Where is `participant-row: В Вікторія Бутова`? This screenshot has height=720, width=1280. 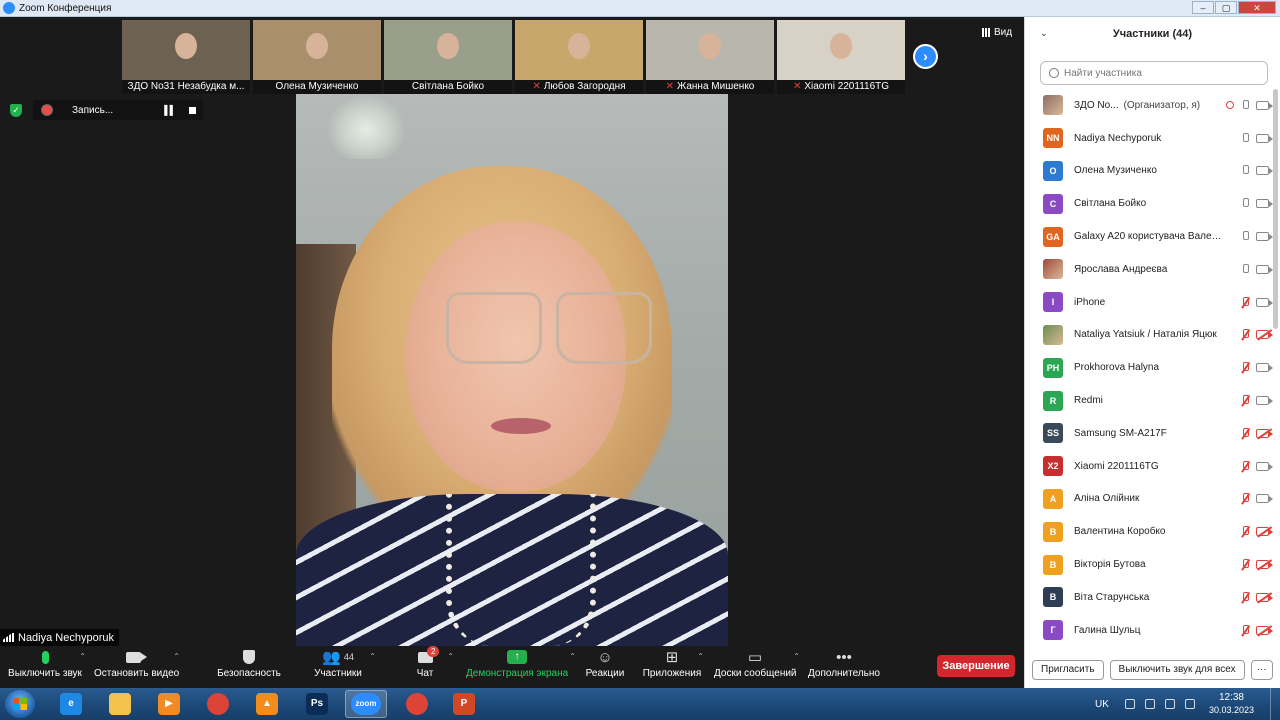 participant-row: В Вікторія Бутова is located at coordinates (1149, 564).